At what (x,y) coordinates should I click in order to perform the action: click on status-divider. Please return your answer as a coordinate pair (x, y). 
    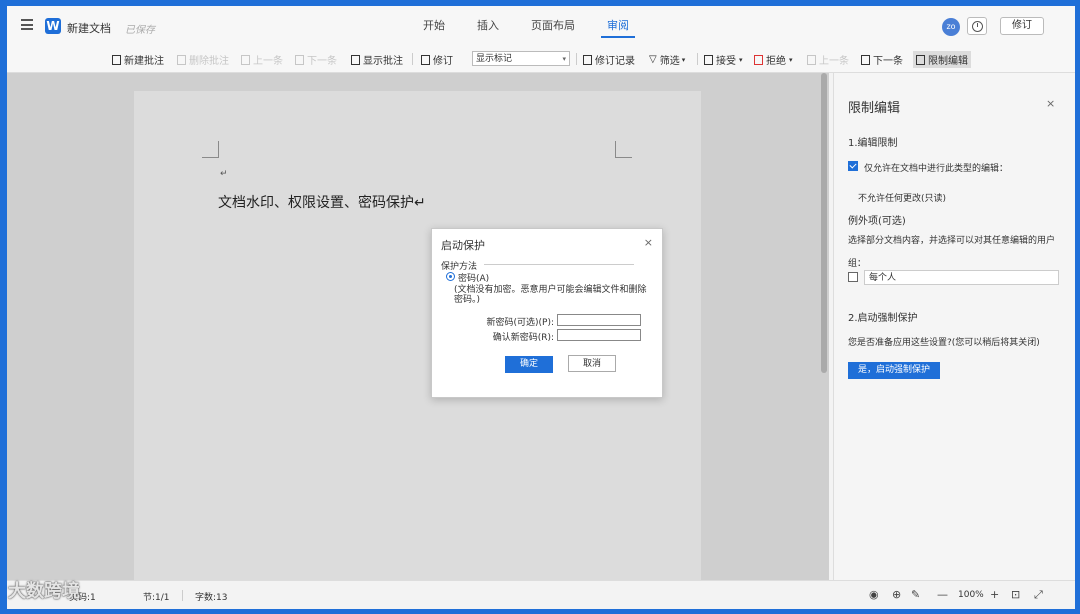
    Looking at the image, I should click on (182, 595).